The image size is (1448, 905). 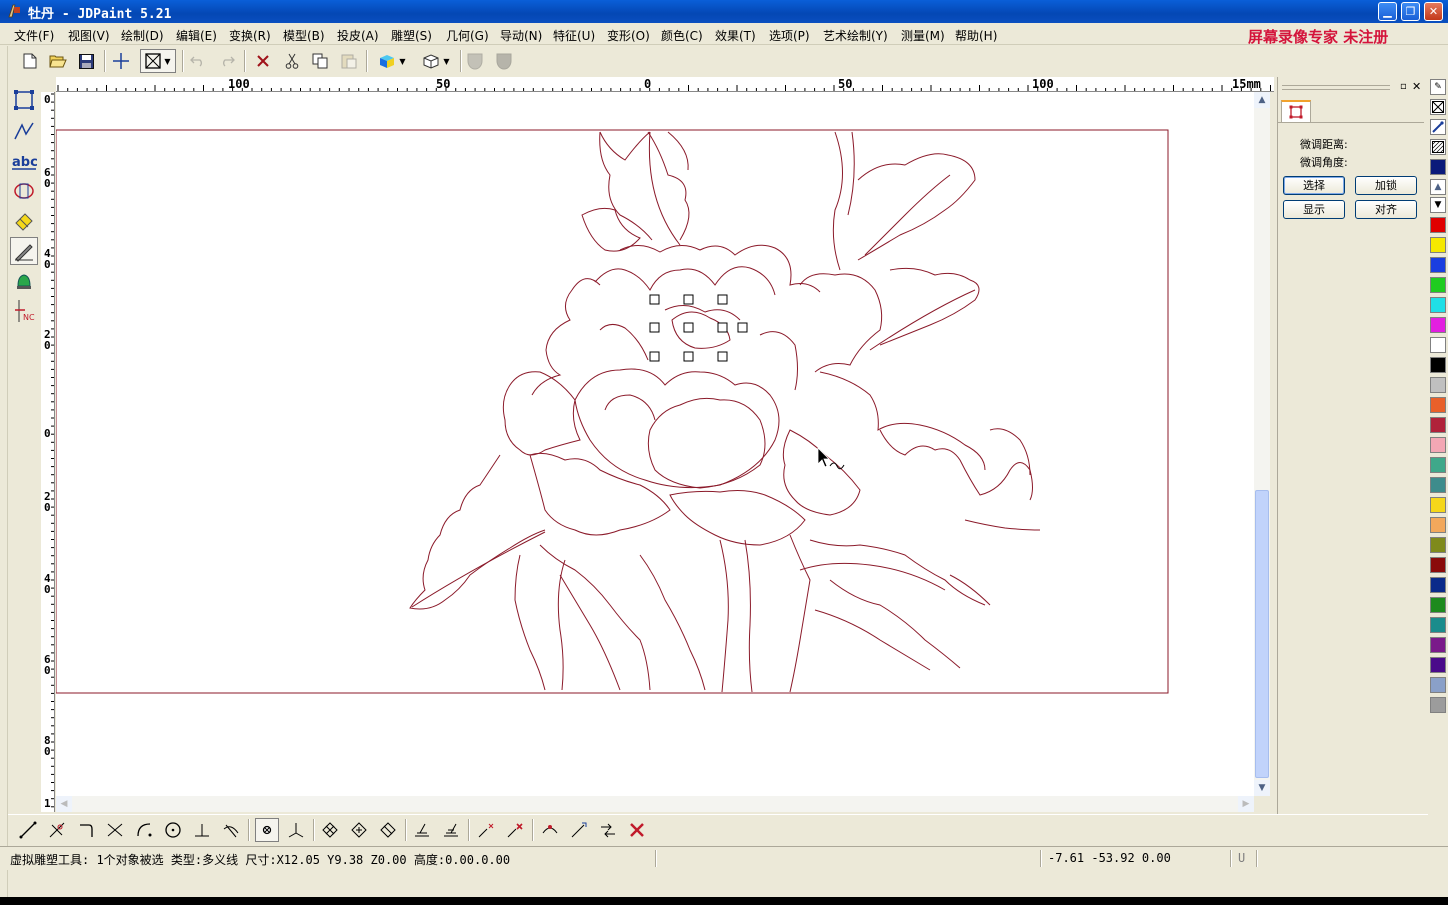 I want to click on view-3d-icon: ▼, so click(x=436, y=61).